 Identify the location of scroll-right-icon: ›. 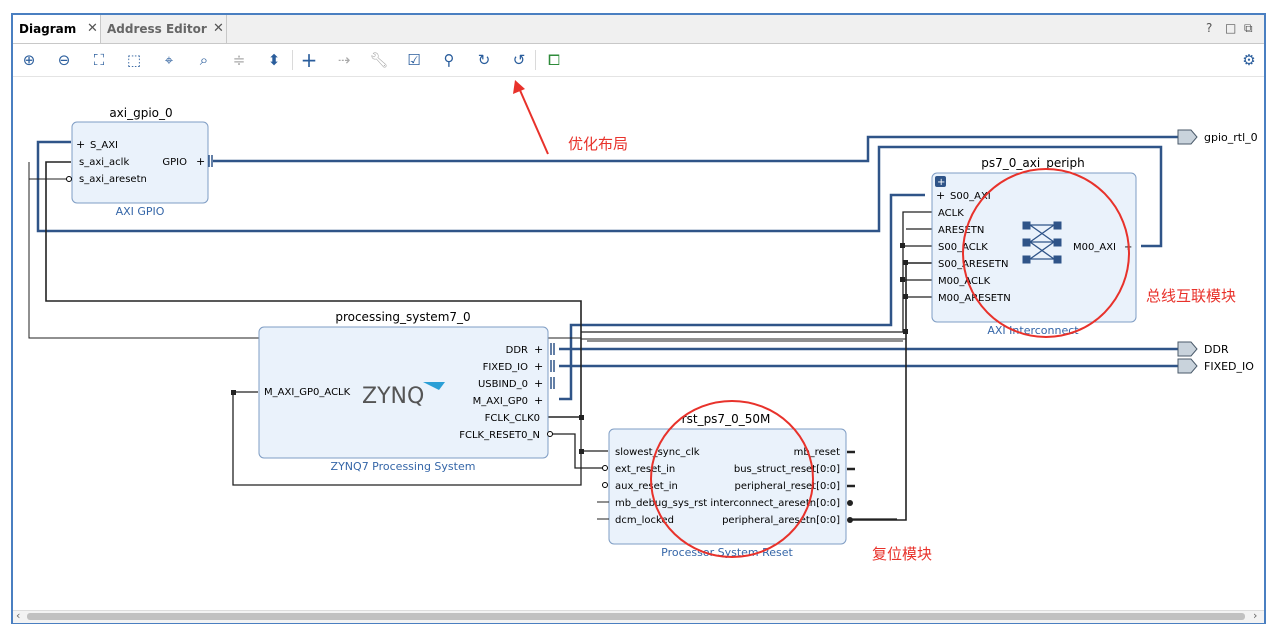
(1255, 615).